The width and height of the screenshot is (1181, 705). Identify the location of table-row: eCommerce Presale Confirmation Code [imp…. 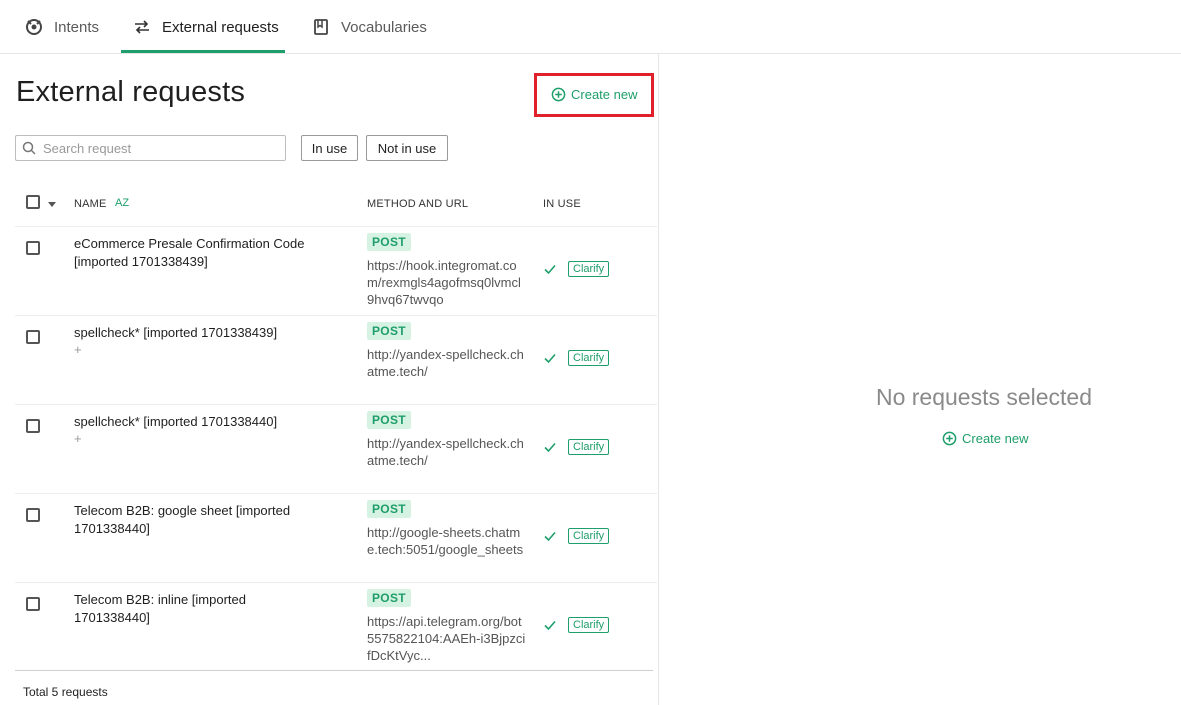
(329, 270).